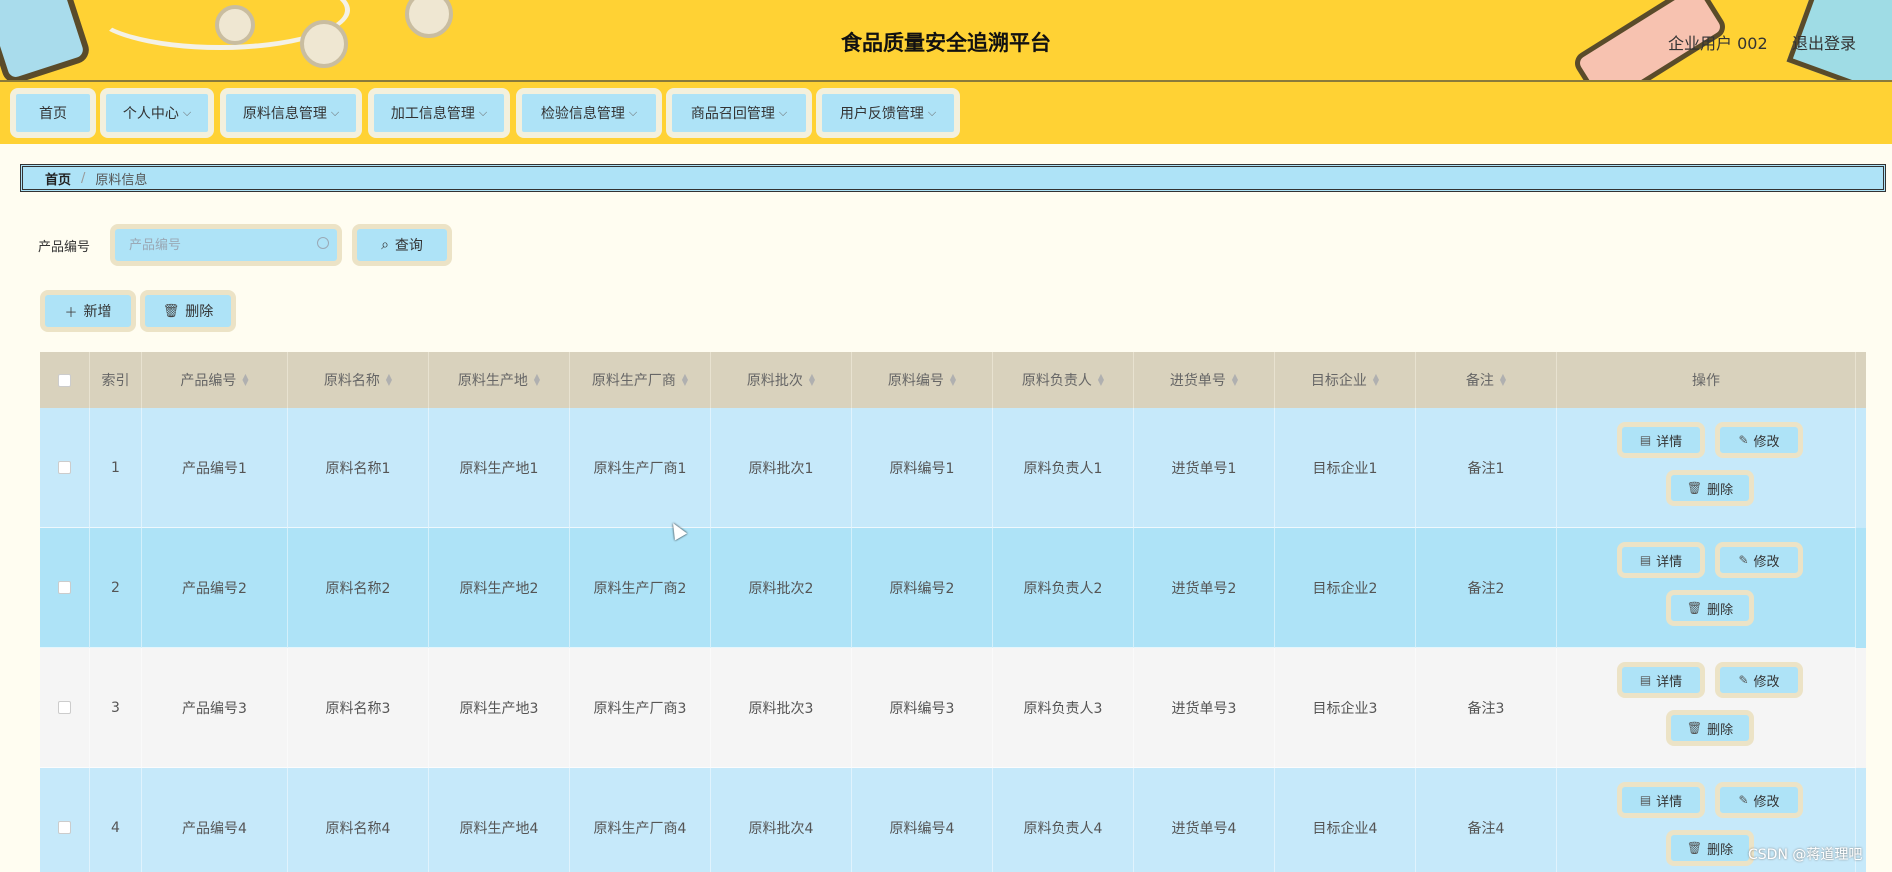  I want to click on column-header: 原料负责人 ▲ ▼, so click(1063, 380).